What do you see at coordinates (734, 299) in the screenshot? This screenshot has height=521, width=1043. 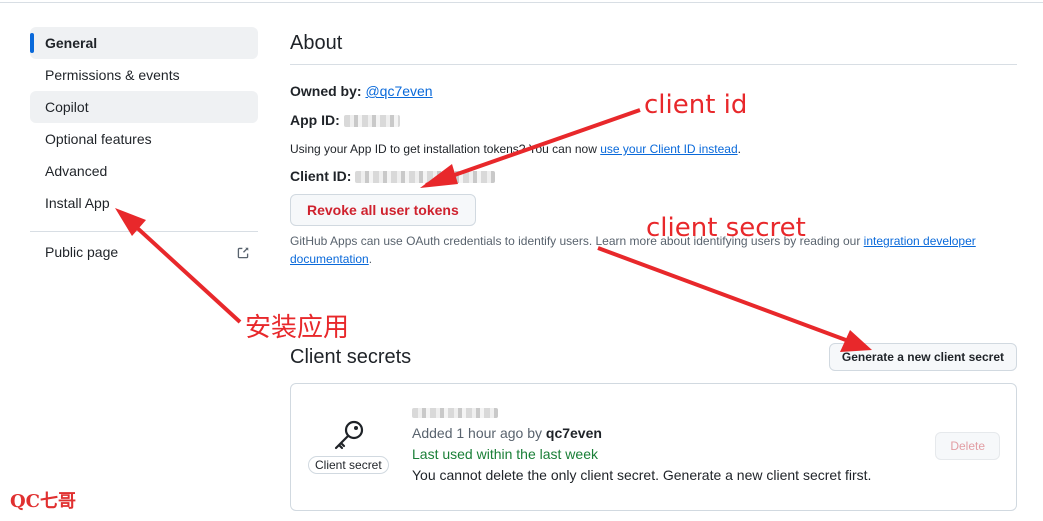 I see `arrow-client-secret` at bounding box center [734, 299].